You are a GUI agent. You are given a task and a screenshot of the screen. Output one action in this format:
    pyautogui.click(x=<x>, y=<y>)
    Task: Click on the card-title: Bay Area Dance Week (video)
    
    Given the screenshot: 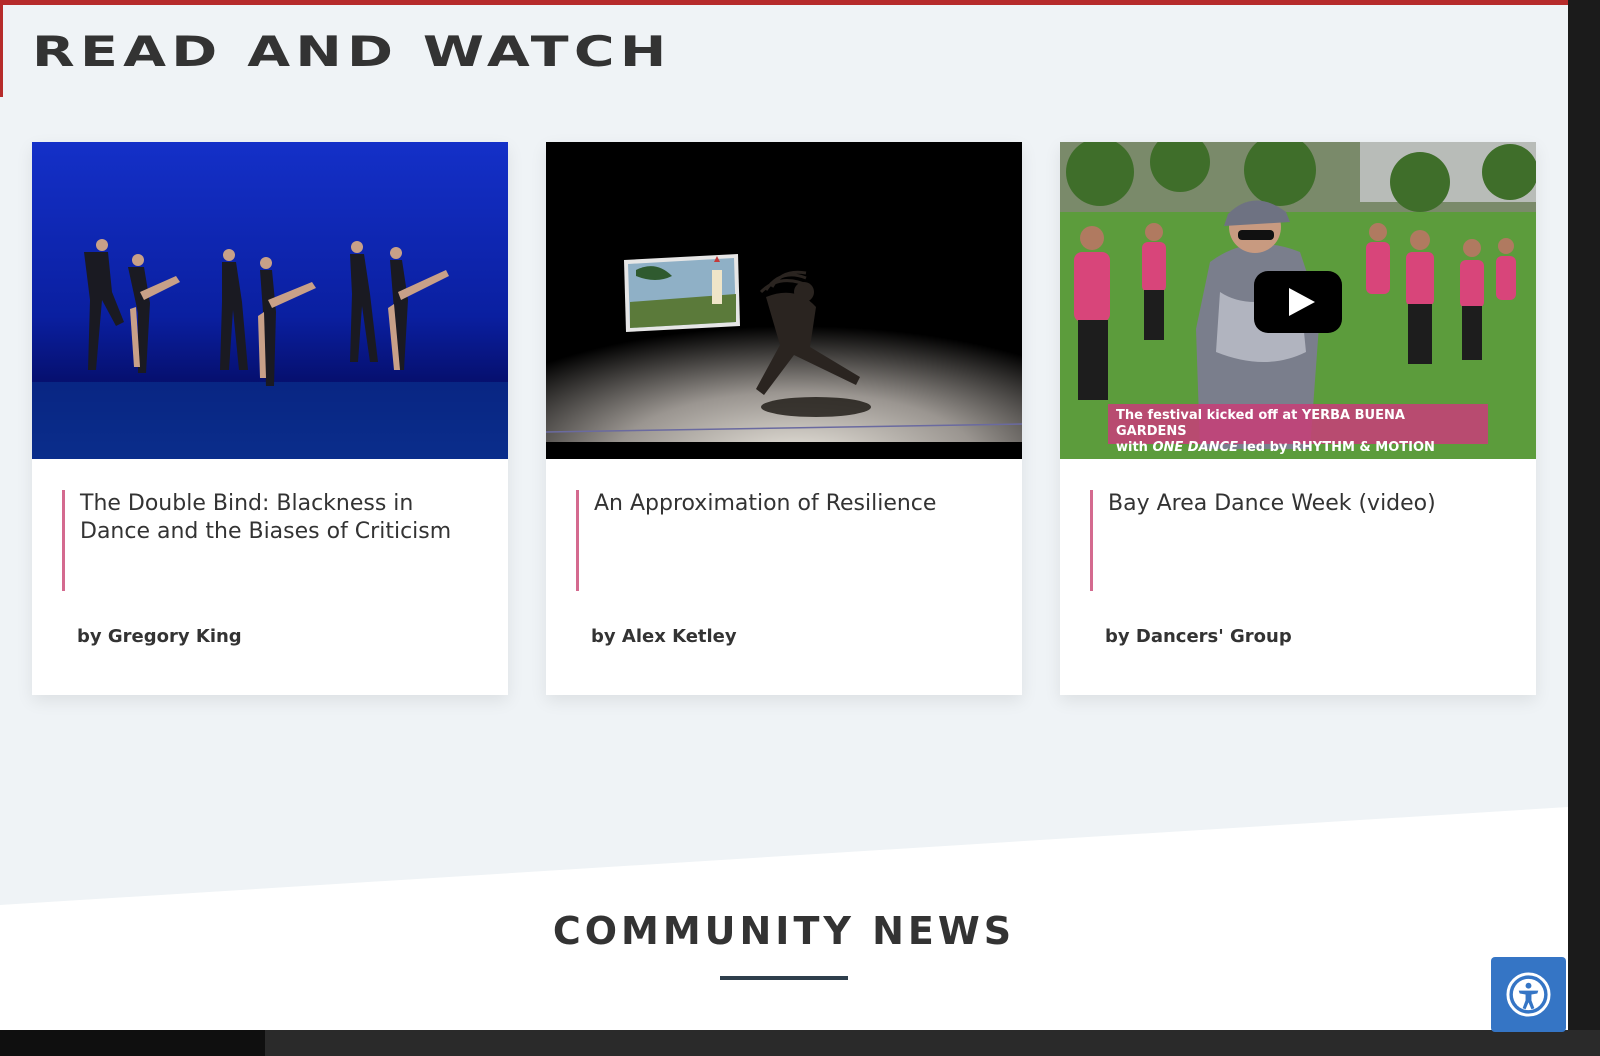 What is the action you would take?
    pyautogui.click(x=1309, y=504)
    